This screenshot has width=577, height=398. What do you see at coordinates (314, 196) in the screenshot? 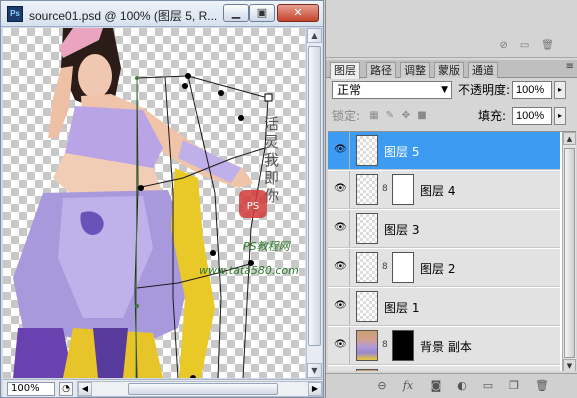
I see `scroll-thumb` at bounding box center [314, 196].